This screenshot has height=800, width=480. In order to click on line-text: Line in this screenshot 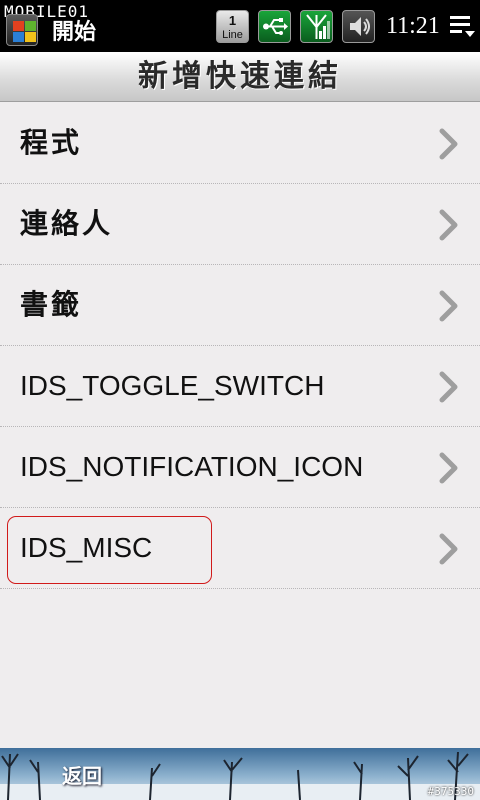, I will do `click(232, 35)`.